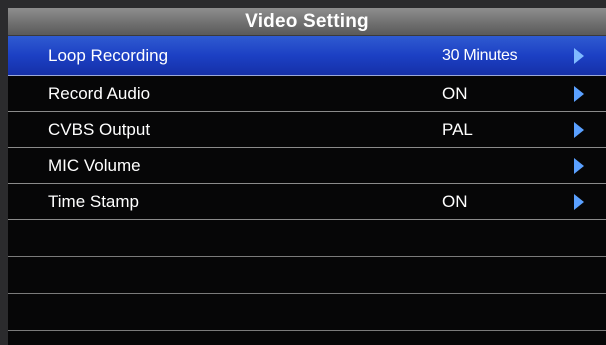 This screenshot has height=345, width=606. What do you see at coordinates (307, 94) in the screenshot?
I see `menu-item-record-audio: Record Audio ON` at bounding box center [307, 94].